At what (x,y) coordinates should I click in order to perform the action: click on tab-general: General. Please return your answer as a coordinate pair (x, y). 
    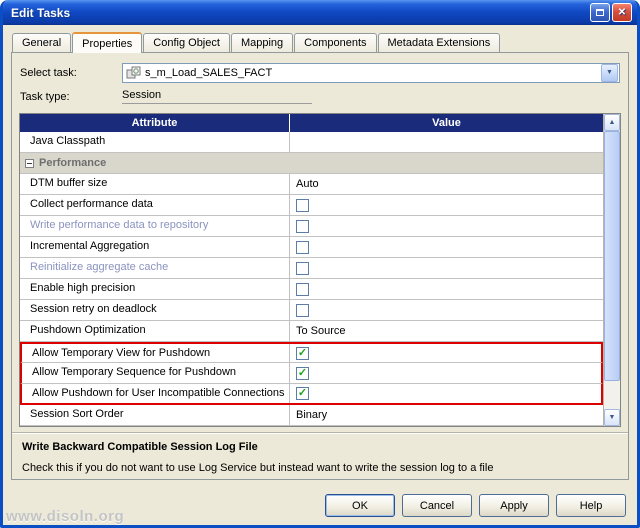
    Looking at the image, I should click on (42, 42).